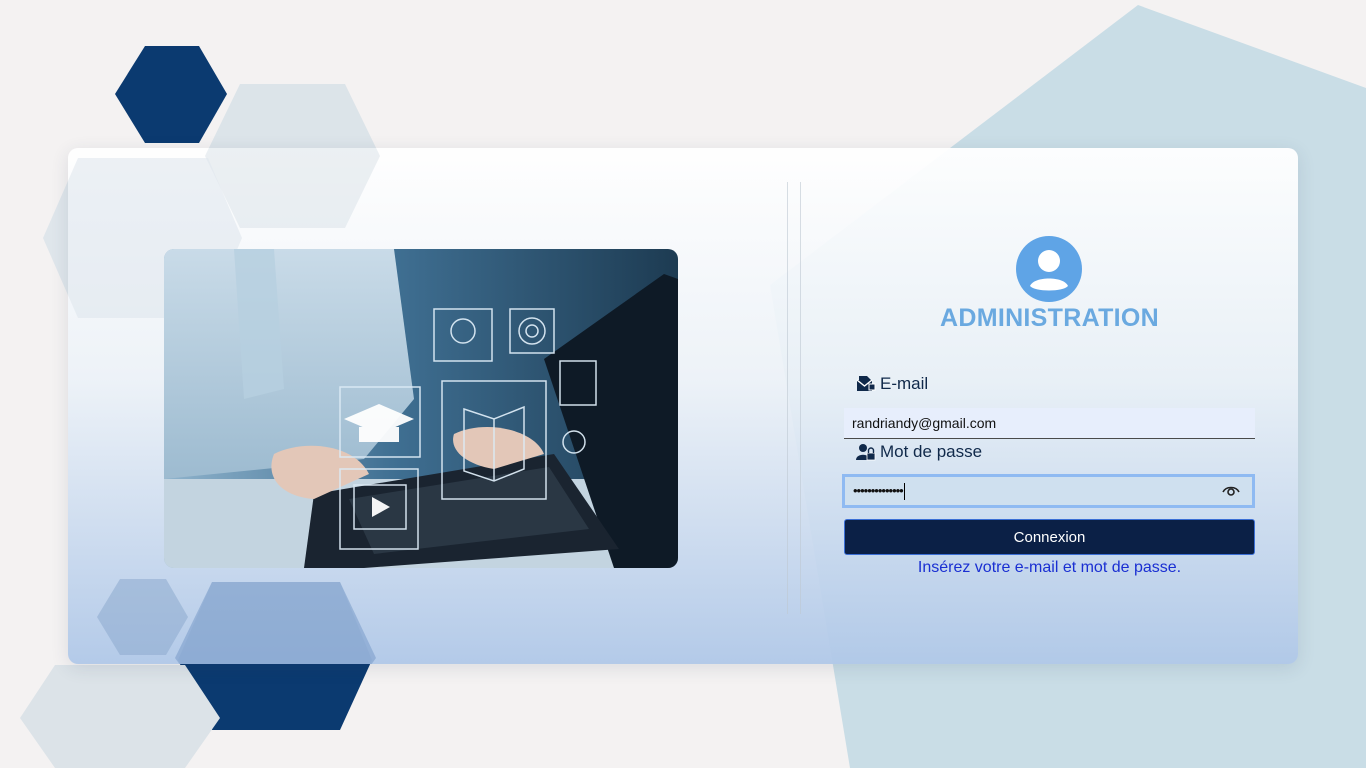  Describe the element at coordinates (275, 623) in the screenshot. I see `card-hexagon-bottom-large` at that location.